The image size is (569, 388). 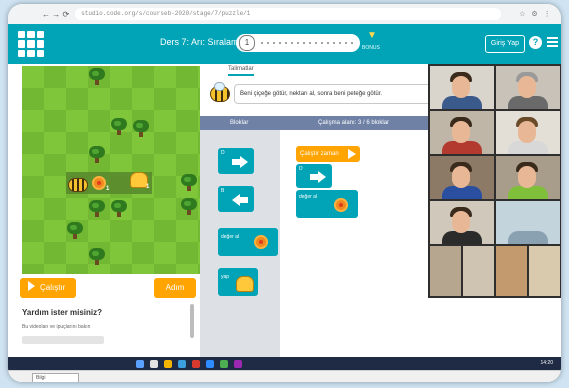 What do you see at coordinates (239, 123) in the screenshot?
I see `toolbox-label: Bloklar` at bounding box center [239, 123].